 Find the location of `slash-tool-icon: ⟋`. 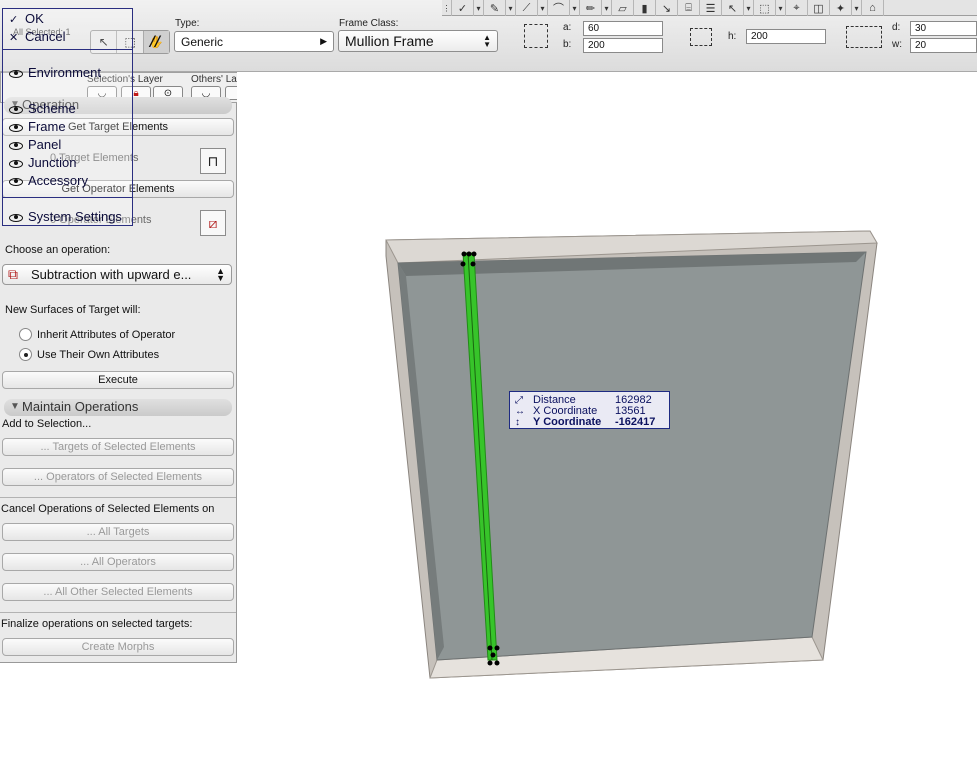

slash-tool-icon: ⟋ is located at coordinates (527, 8).